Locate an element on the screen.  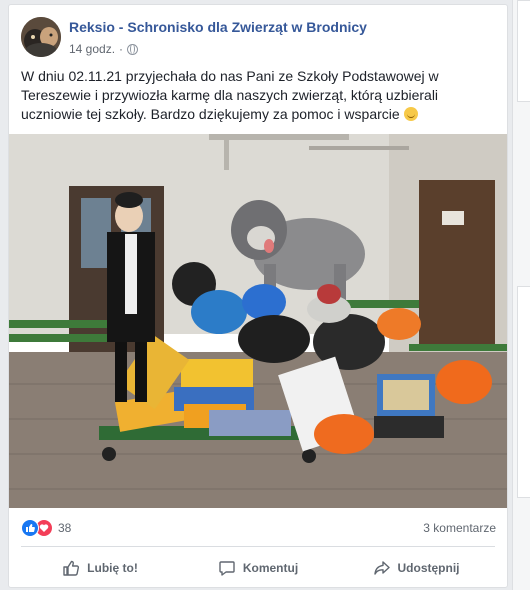
like-button: Lubię to! is located at coordinates (100, 568).